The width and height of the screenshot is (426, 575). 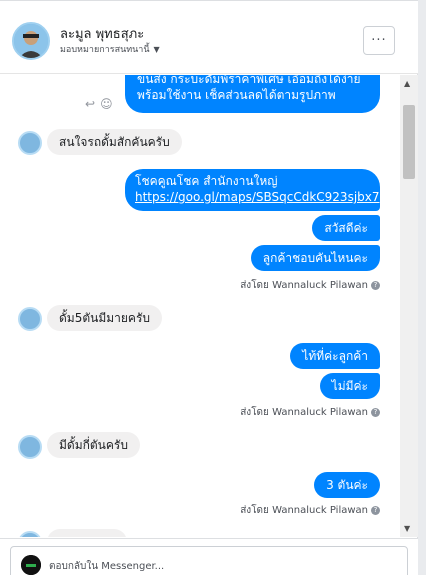 I want to click on contact-name: ละมูล พุทธสุภะ, so click(x=102, y=33).